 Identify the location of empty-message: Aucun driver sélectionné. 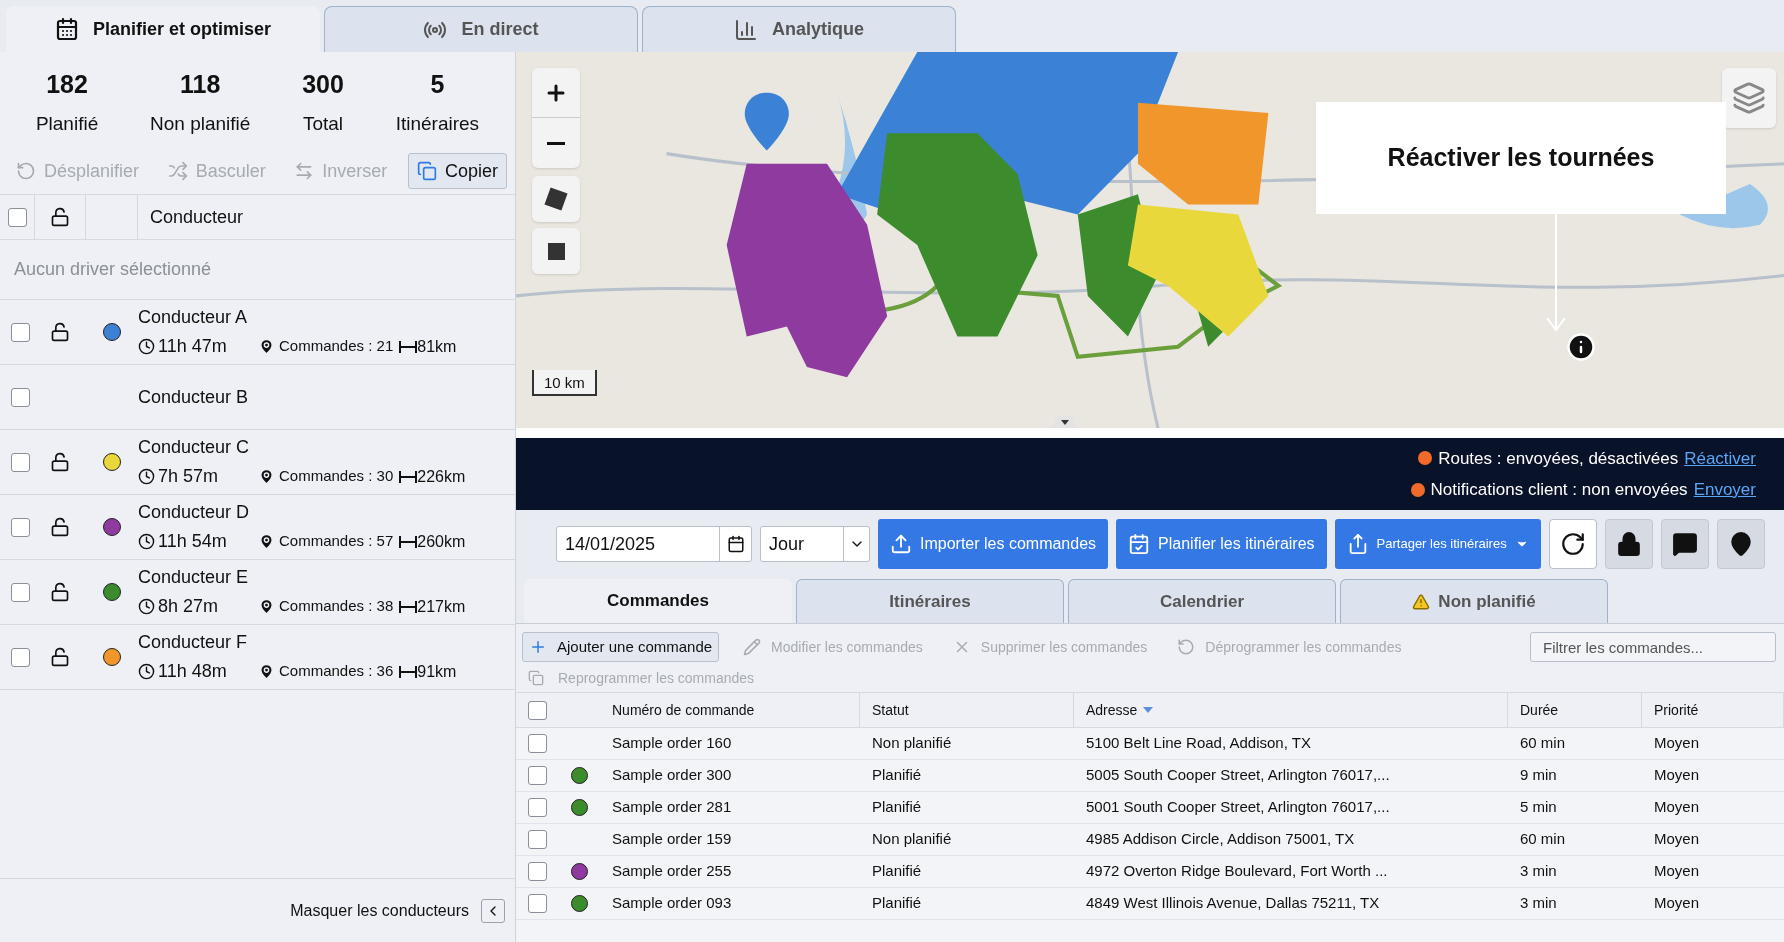
(113, 269).